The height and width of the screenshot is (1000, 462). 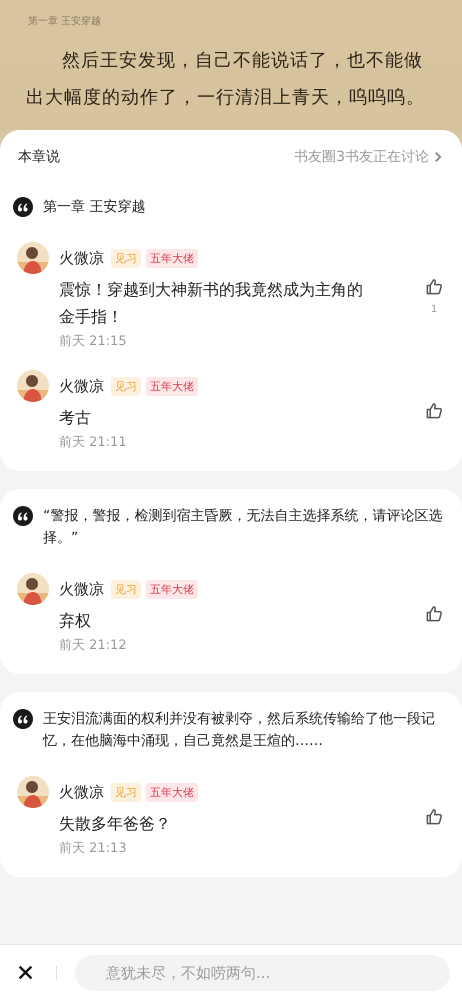 I want to click on comment-time: 前天 21:12, so click(x=93, y=645).